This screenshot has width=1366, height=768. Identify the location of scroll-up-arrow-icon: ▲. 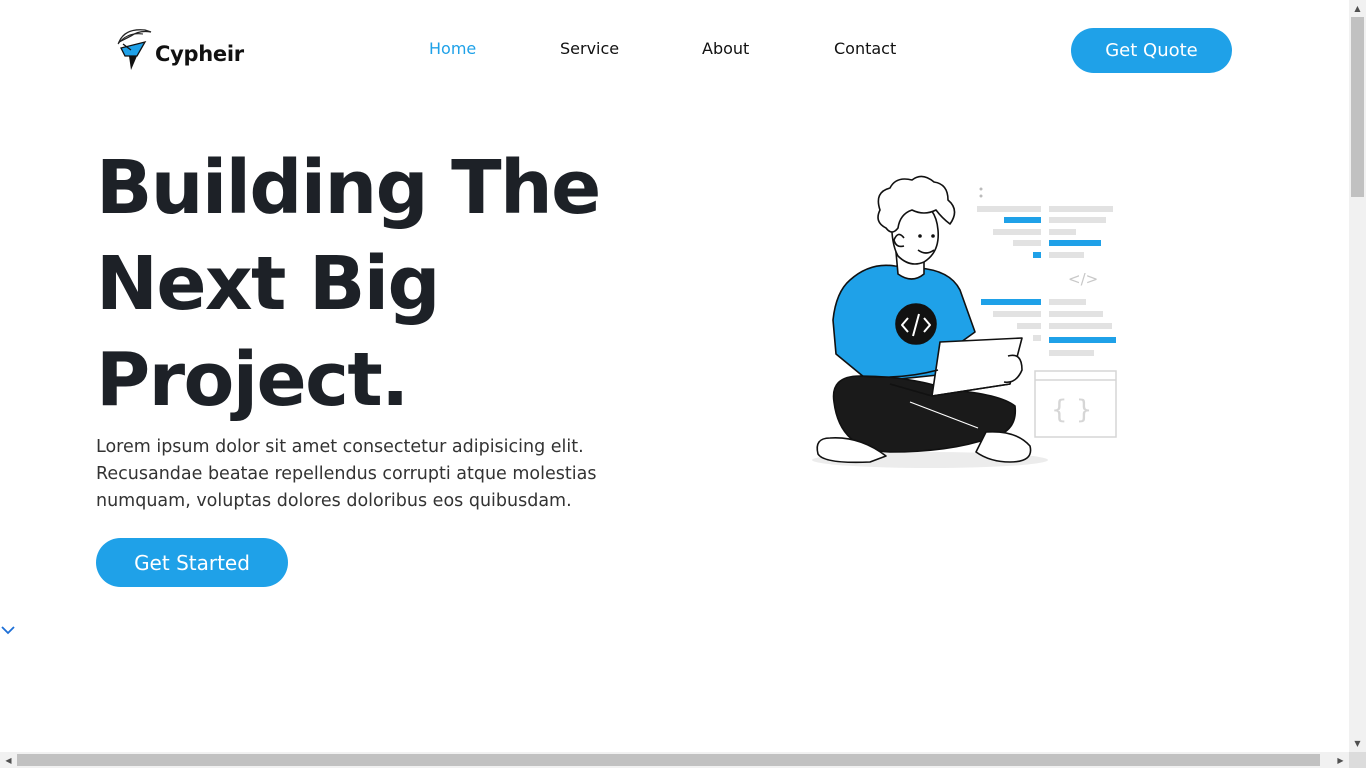
(1357, 8).